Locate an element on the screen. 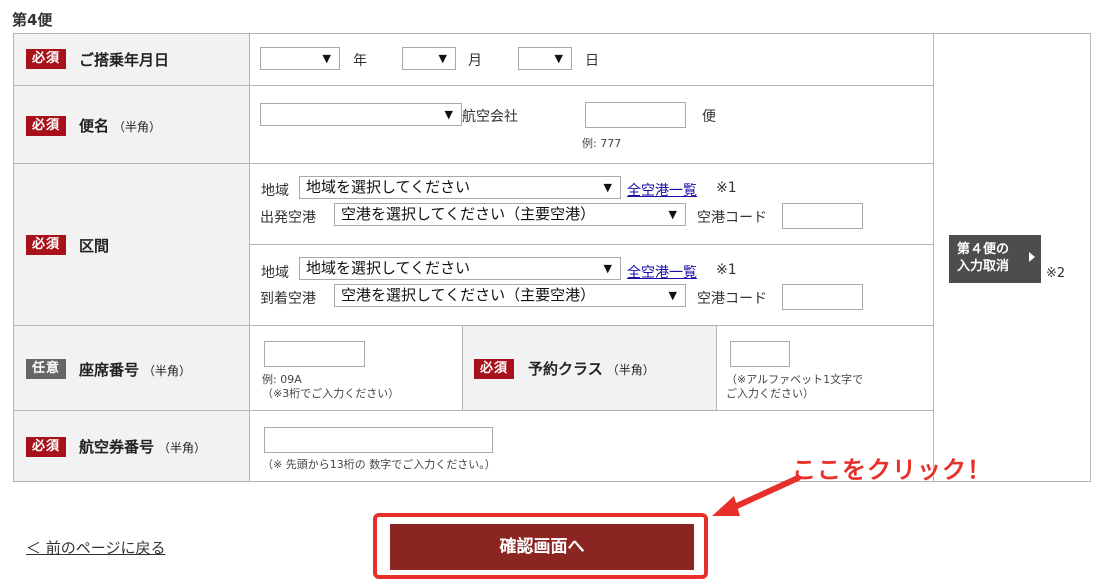 This screenshot has height=580, width=1114. ticket-note: （※ 先頭から13桁の 数字でご入力ください。） is located at coordinates (379, 464).